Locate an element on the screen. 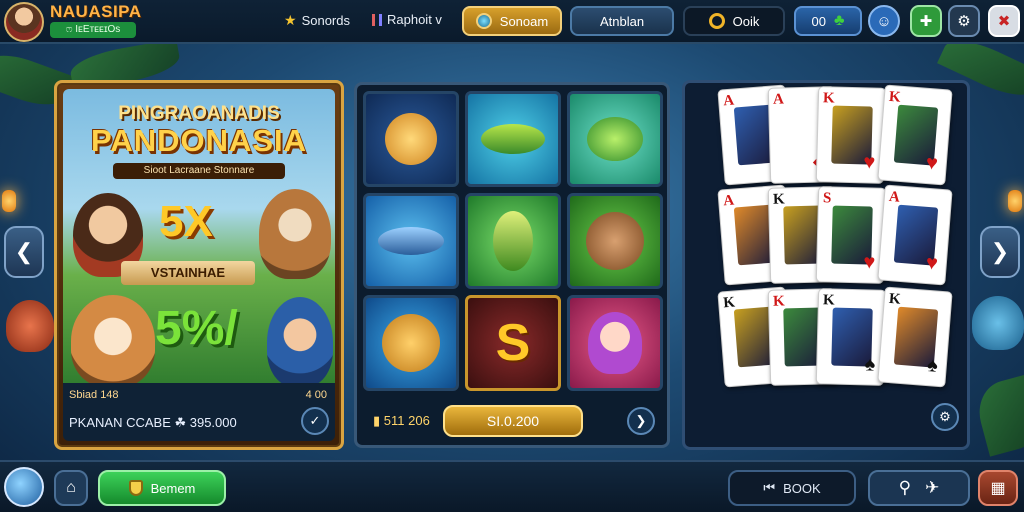 Image resolution: width=1024 pixels, height=512 pixels. card-suit: ♠ is located at coordinates (932, 365).